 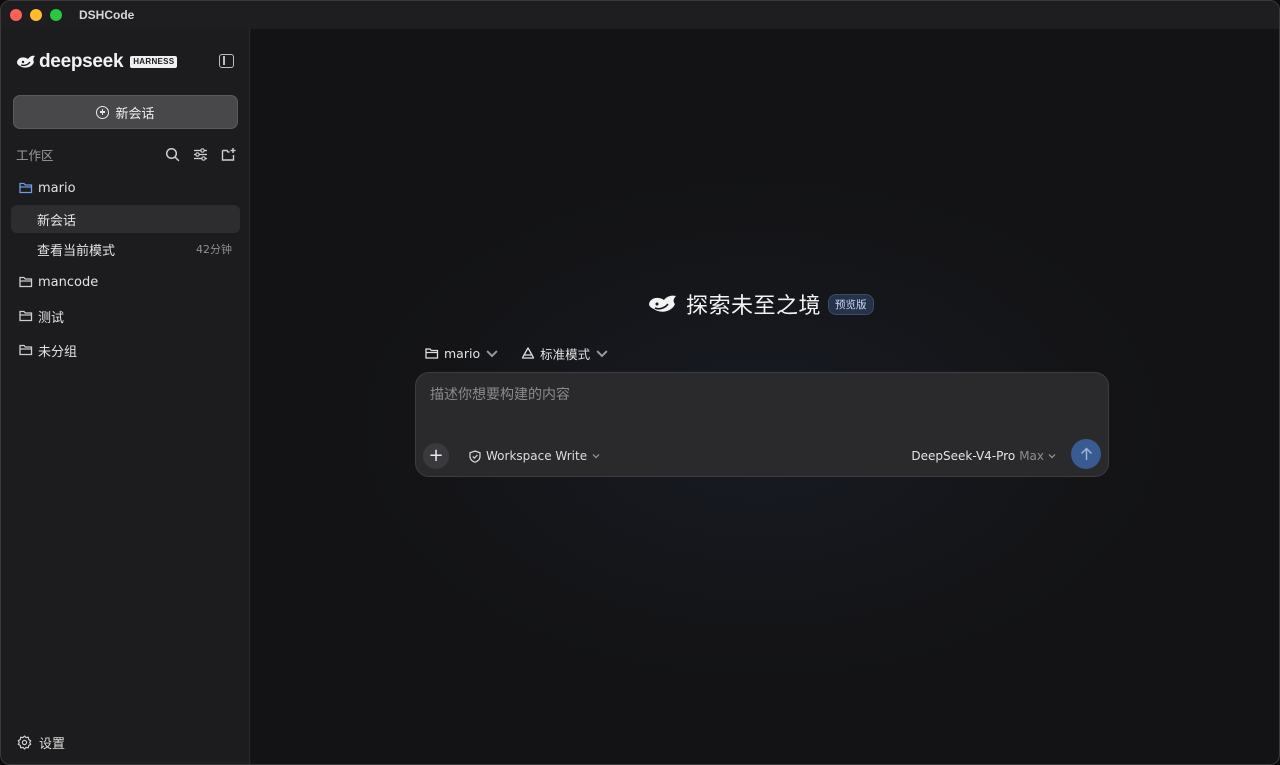 I want to click on context-row: mario 标准模式, so click(x=517, y=353).